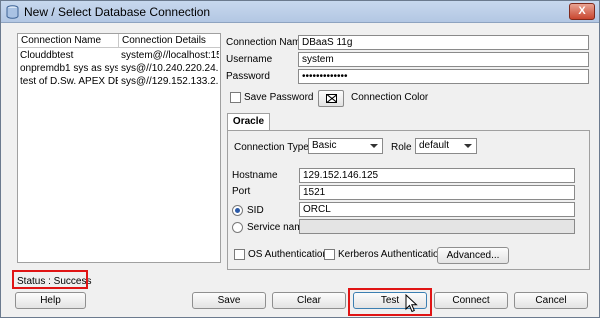 This screenshot has width=600, height=318. I want to click on window-title: New / Select Database Connection, so click(117, 12).